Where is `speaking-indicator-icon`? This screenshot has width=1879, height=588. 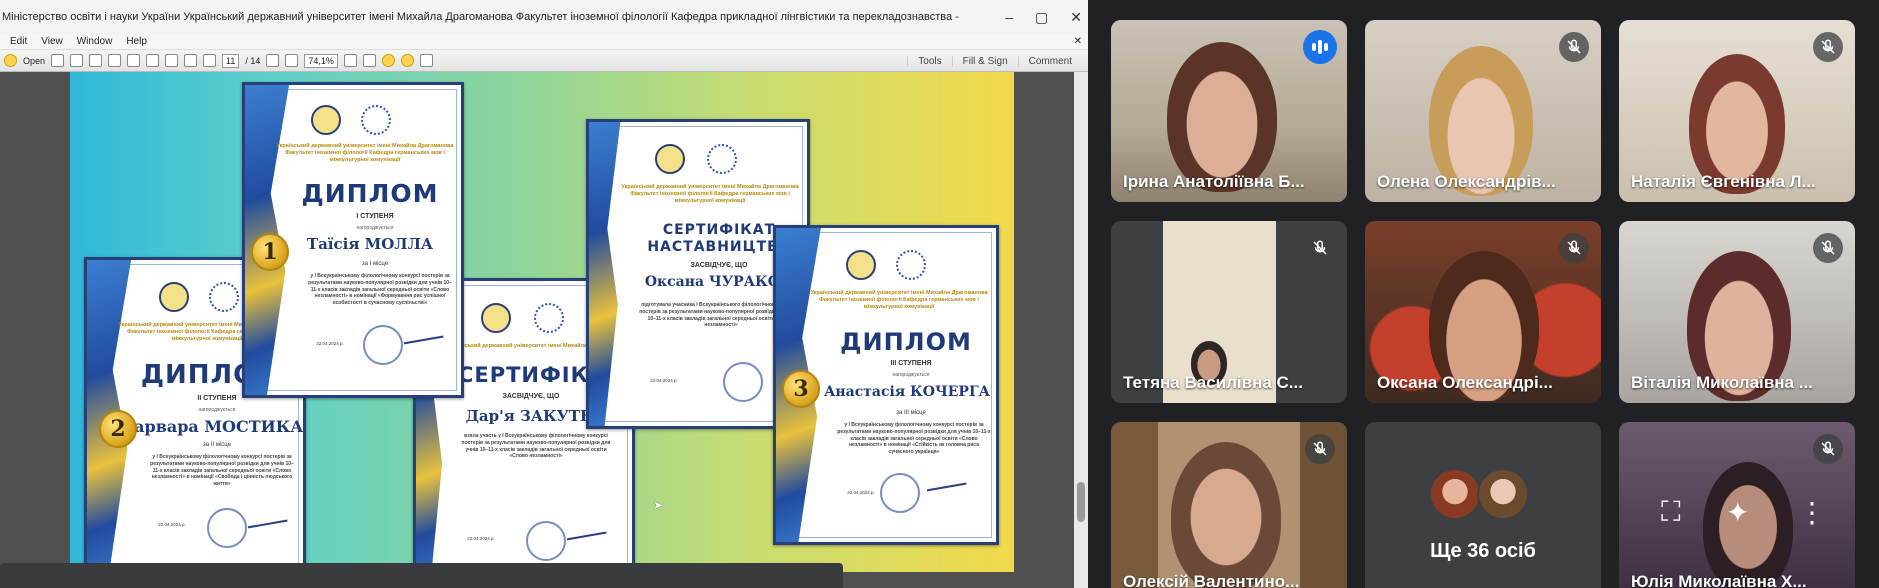 speaking-indicator-icon is located at coordinates (1320, 47).